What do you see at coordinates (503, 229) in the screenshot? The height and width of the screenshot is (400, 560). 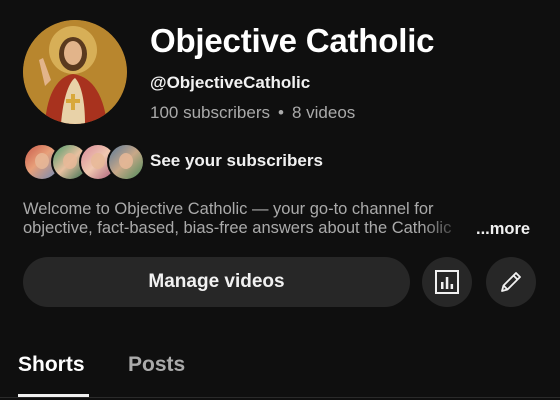 I see `description-more-link: ...more` at bounding box center [503, 229].